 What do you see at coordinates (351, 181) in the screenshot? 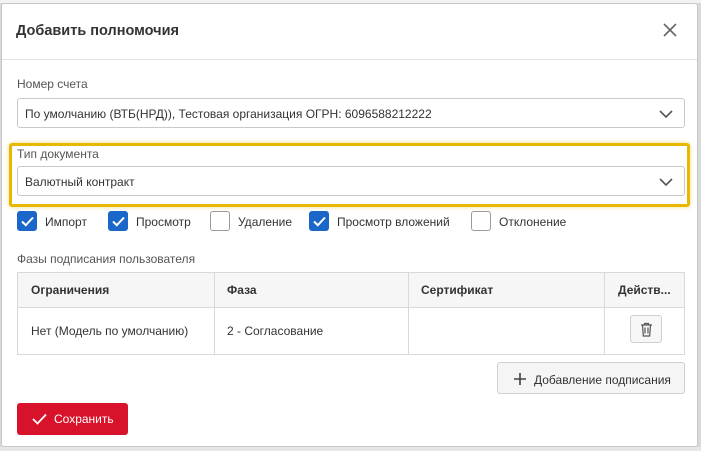
I see `doc-type-select: Валютный контракт` at bounding box center [351, 181].